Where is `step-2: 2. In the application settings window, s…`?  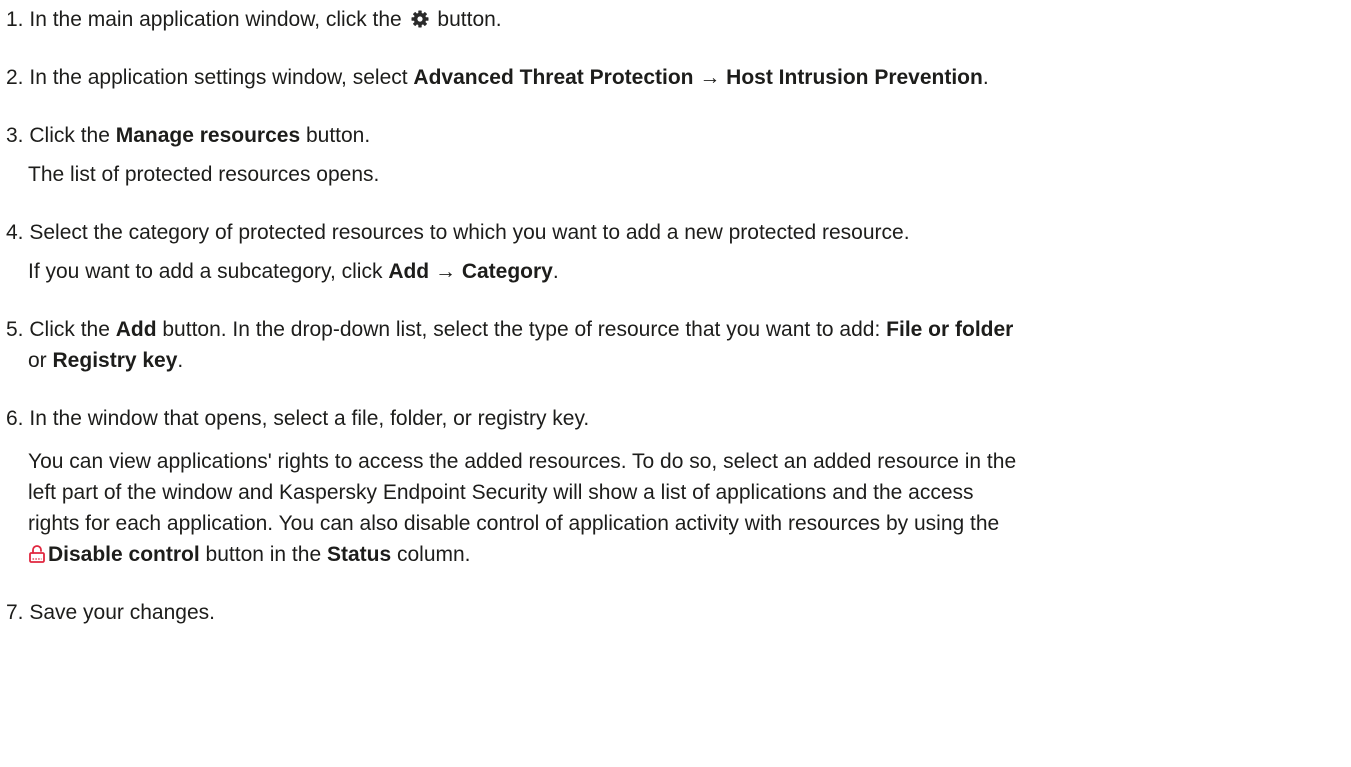
step-2: 2. In the application settings window, s… is located at coordinates (678, 77).